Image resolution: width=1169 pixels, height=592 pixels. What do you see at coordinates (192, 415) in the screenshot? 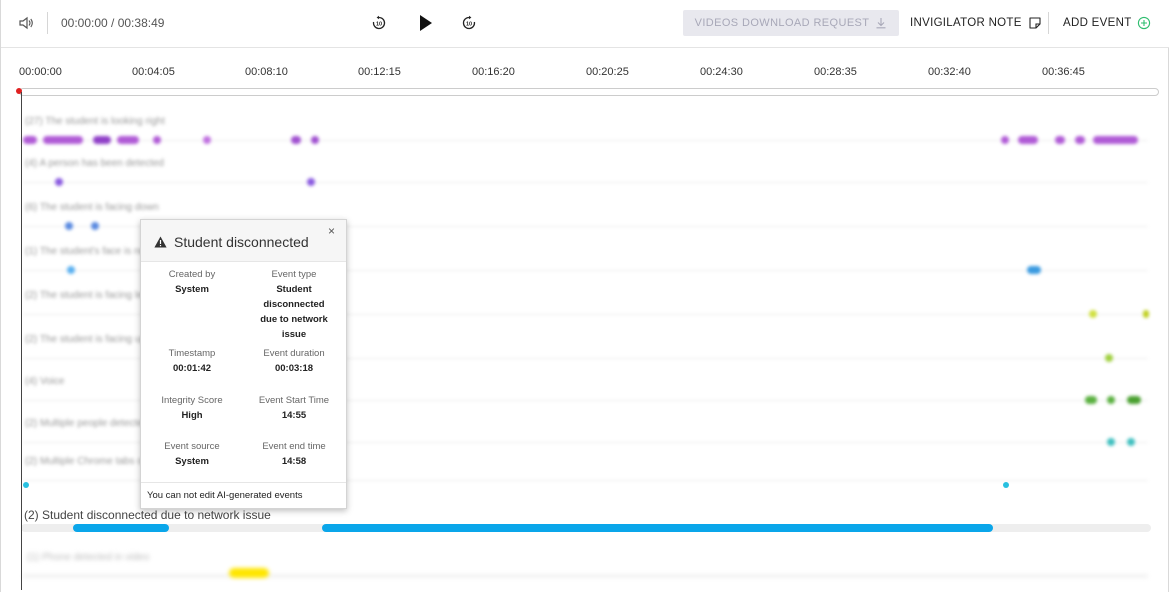
I see `field-value: High` at bounding box center [192, 415].